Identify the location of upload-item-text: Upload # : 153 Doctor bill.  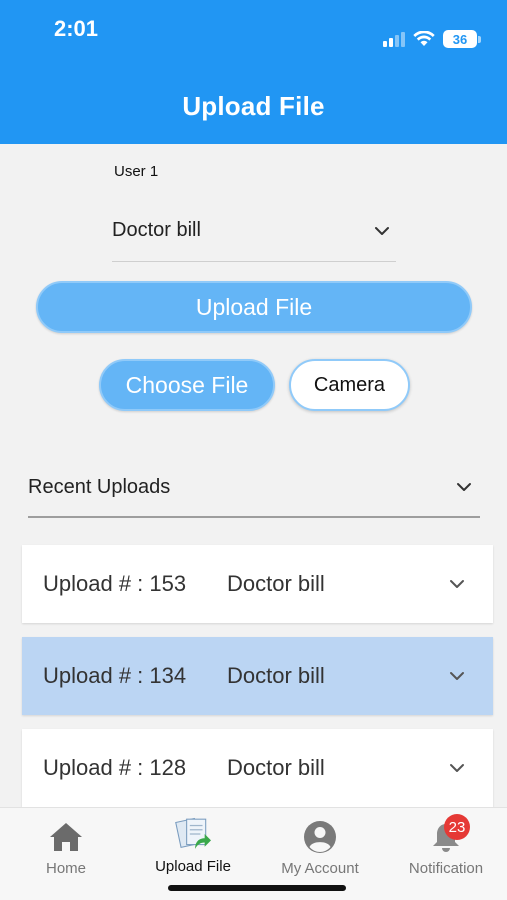
(184, 584).